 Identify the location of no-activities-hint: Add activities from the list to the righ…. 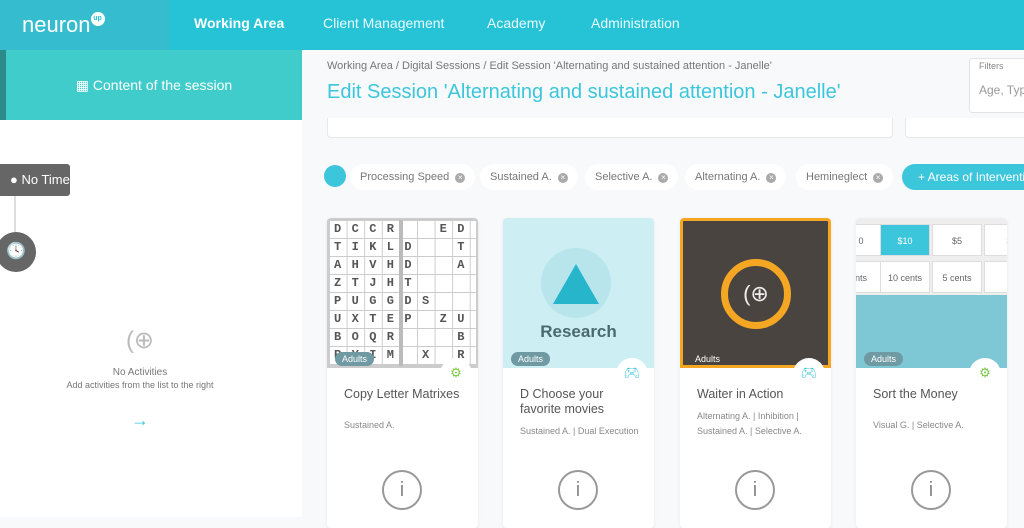
(140, 385).